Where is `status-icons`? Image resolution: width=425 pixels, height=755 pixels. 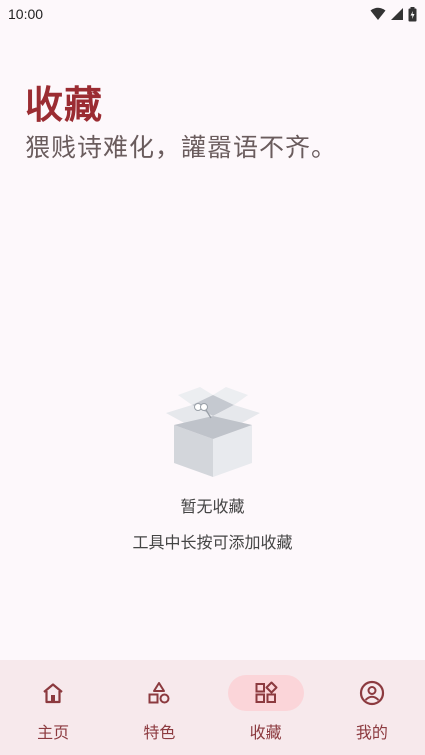
status-icons is located at coordinates (393, 14).